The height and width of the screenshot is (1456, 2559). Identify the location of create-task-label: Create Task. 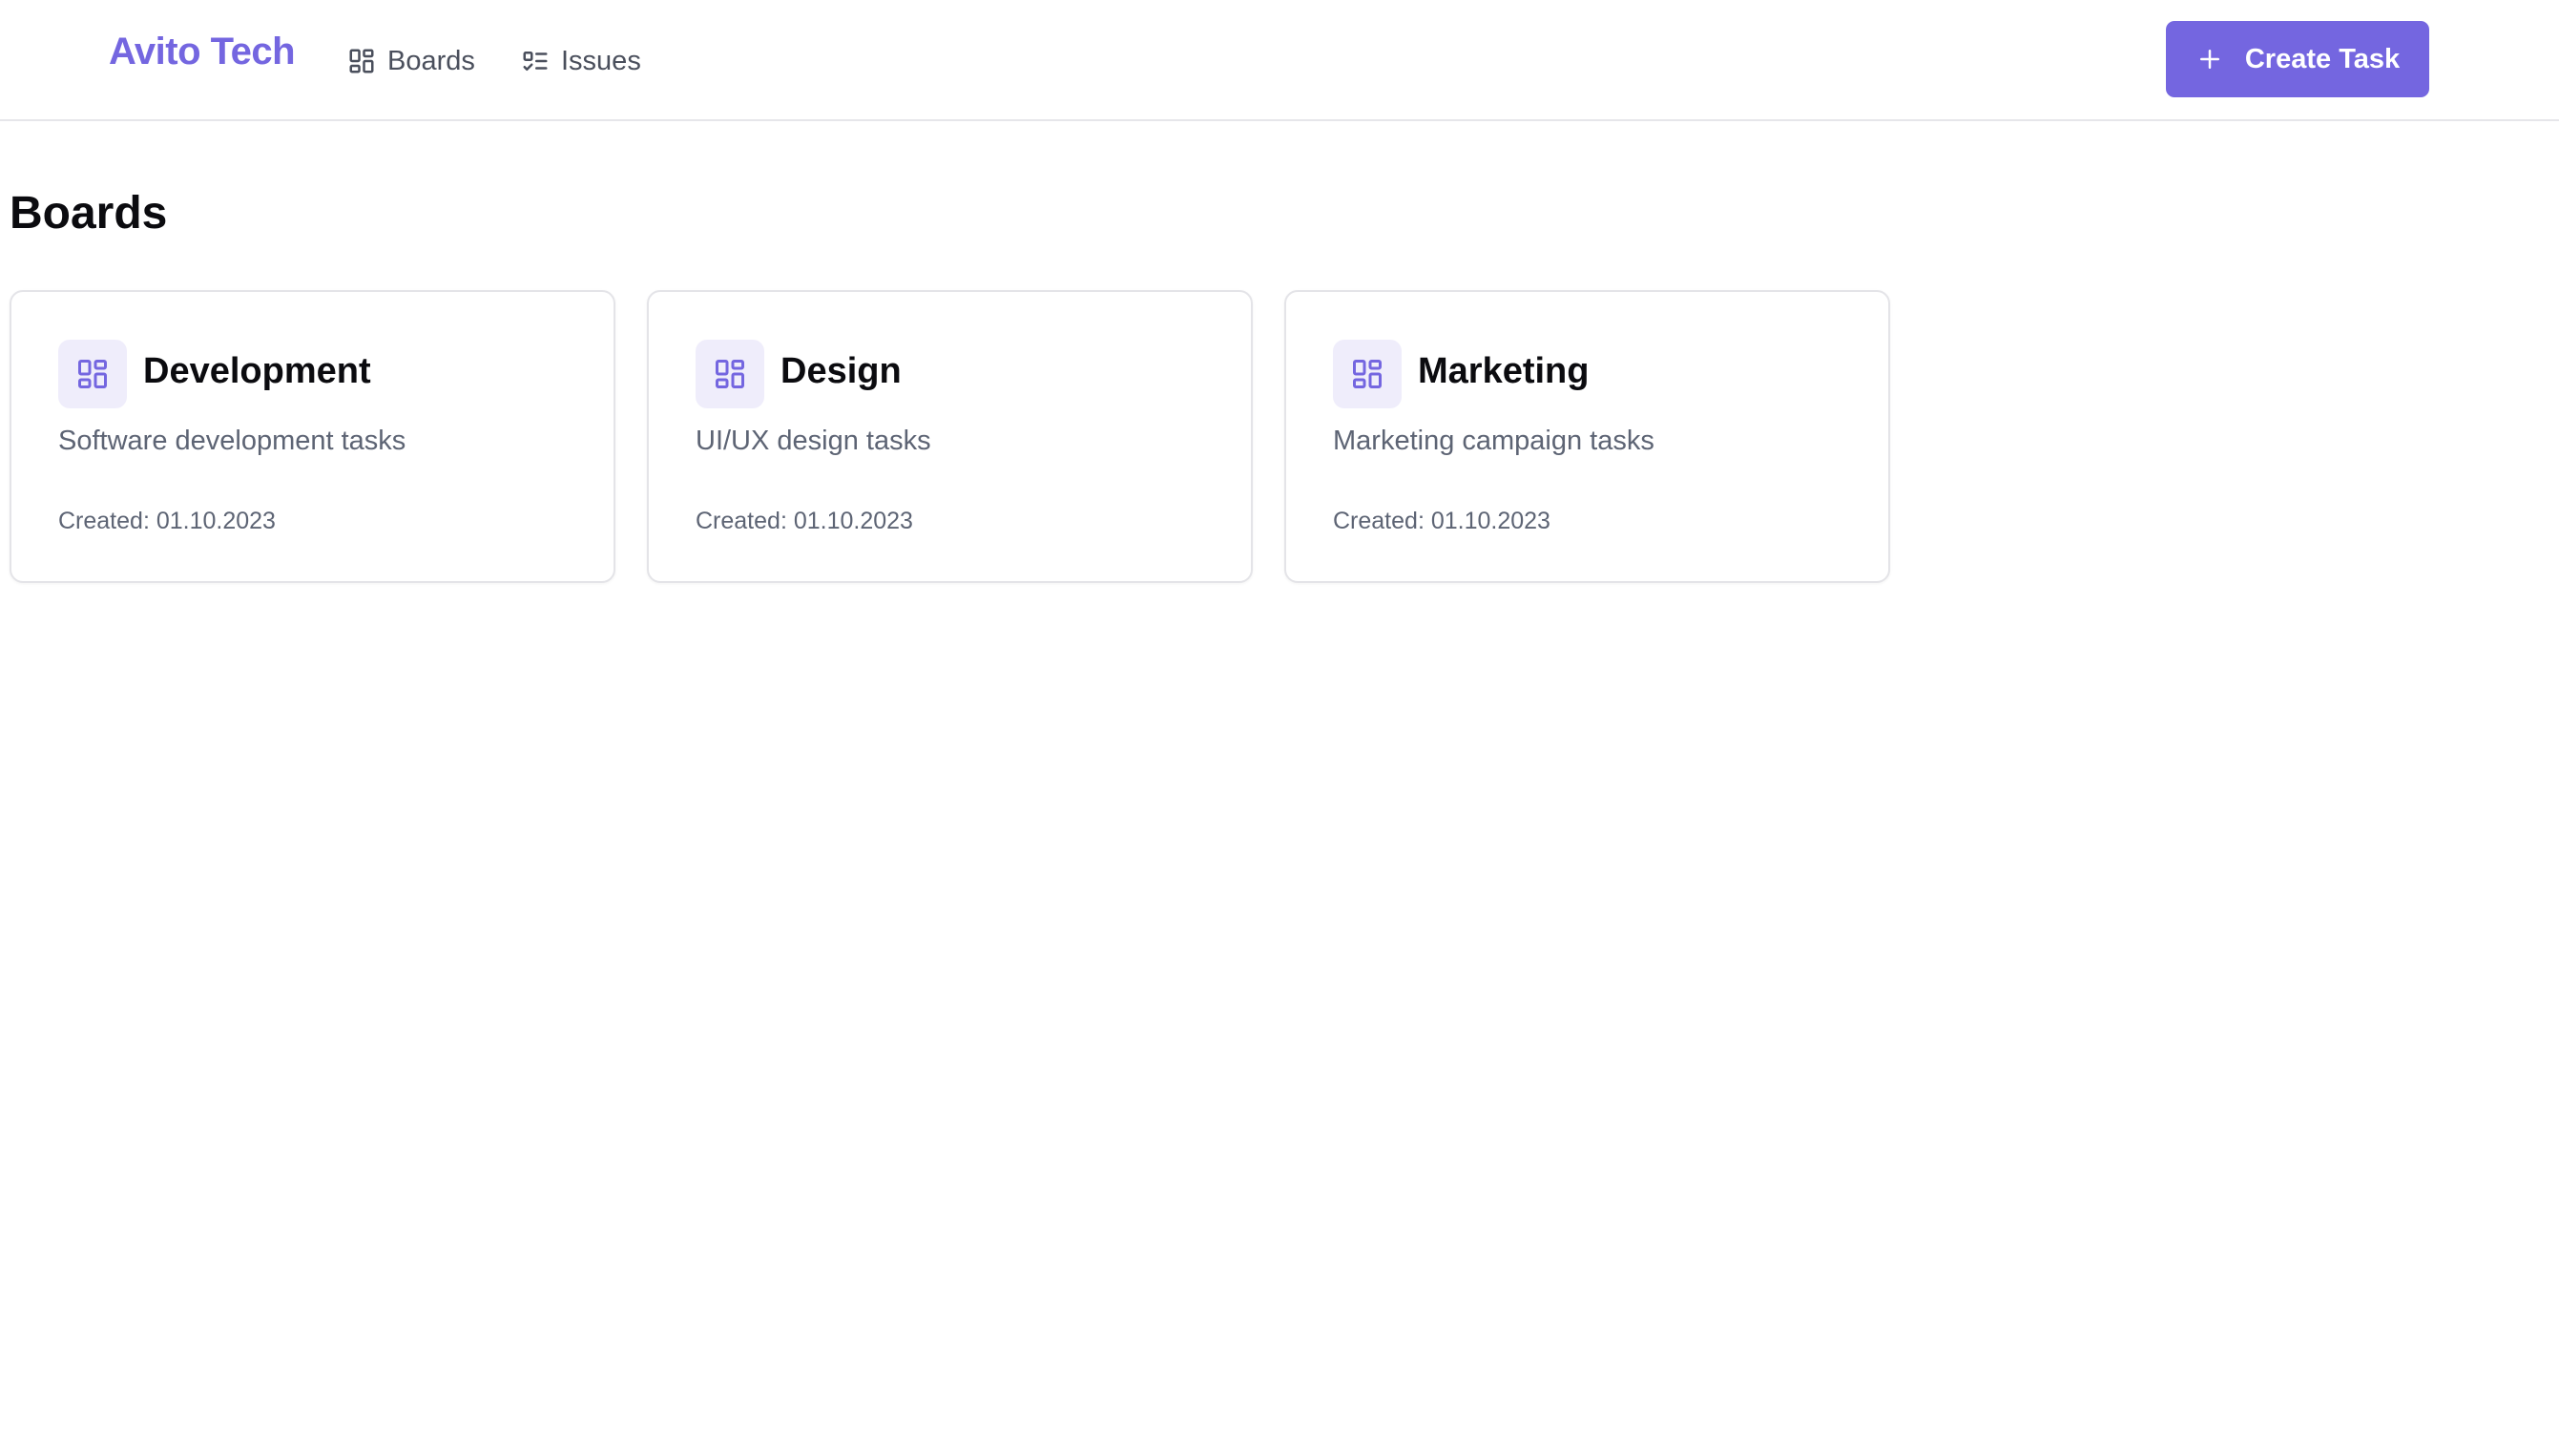
(2322, 58).